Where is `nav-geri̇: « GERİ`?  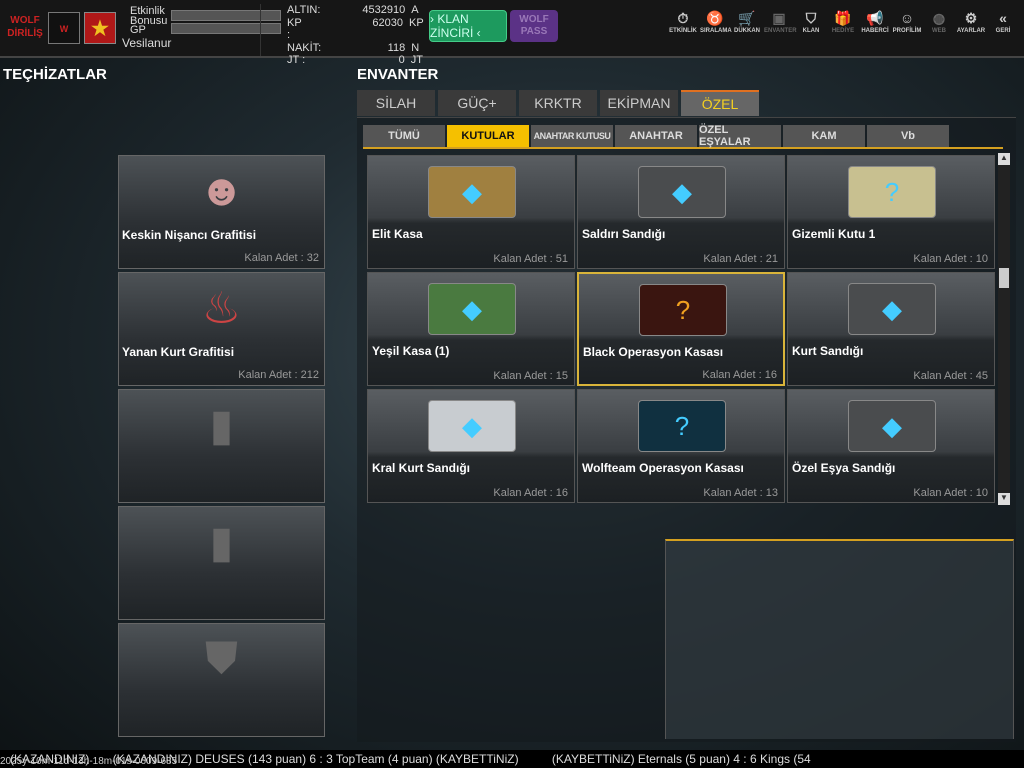
nav-geri̇: « GERİ is located at coordinates (1003, 22).